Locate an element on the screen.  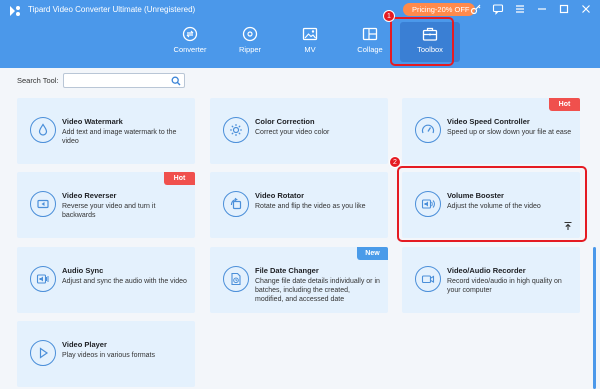
toolbox-highlight is located at coordinates (422, 41).